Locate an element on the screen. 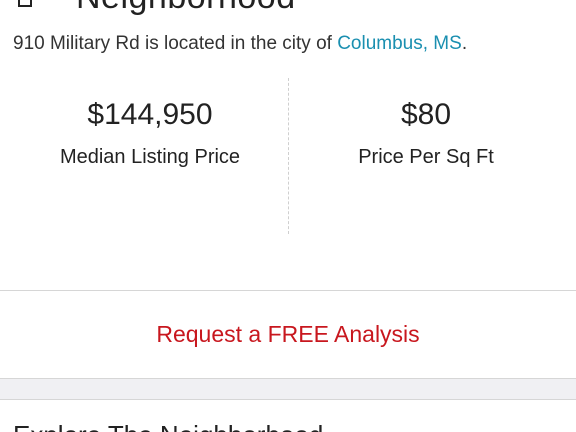 Image resolution: width=576 pixels, height=432 pixels. section-header: Neighborhood is located at coordinates (155, 8).